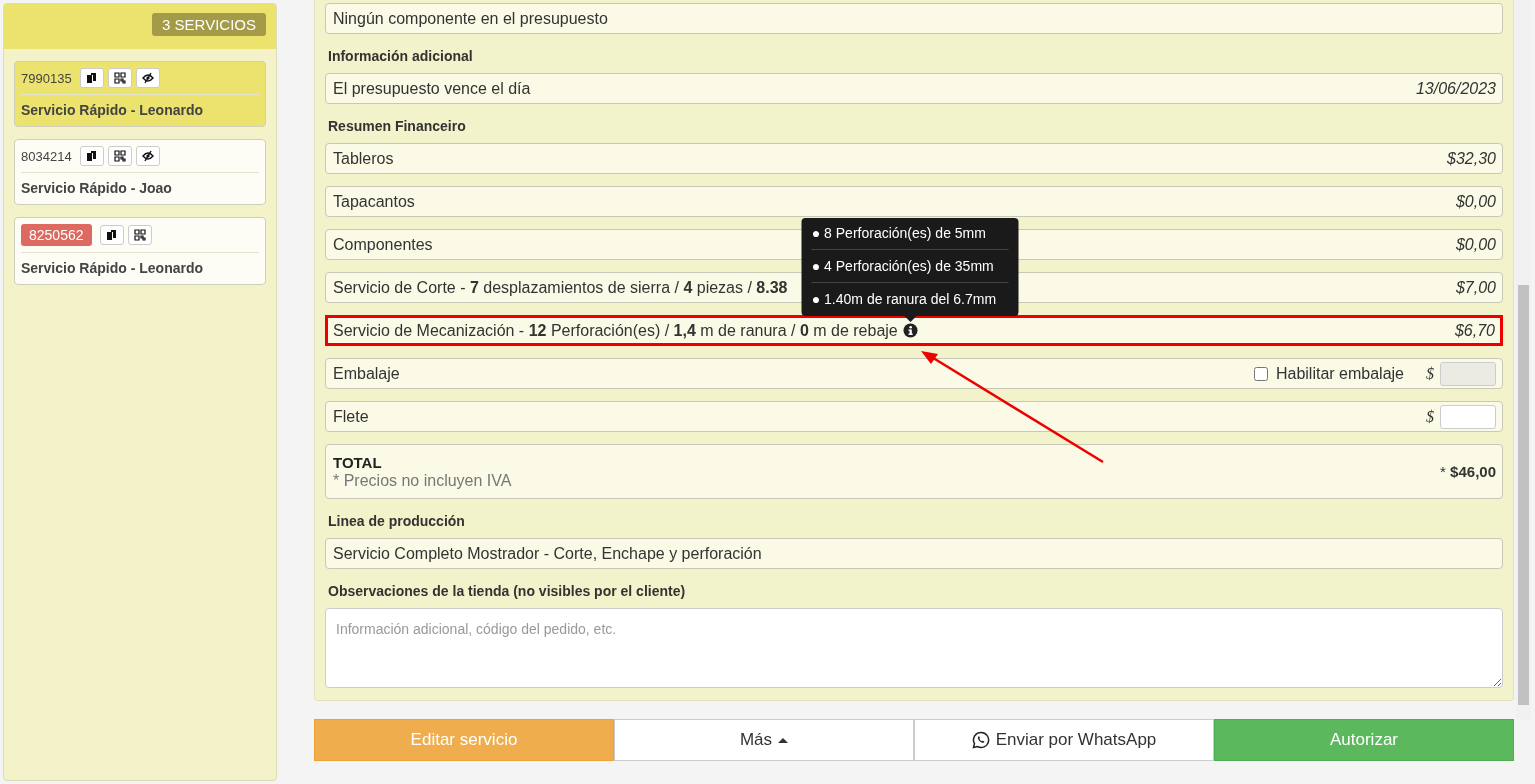 This screenshot has width=1535, height=784. I want to click on service-card: 7990135 Servicio Rápido - Leonardo, so click(140, 94).